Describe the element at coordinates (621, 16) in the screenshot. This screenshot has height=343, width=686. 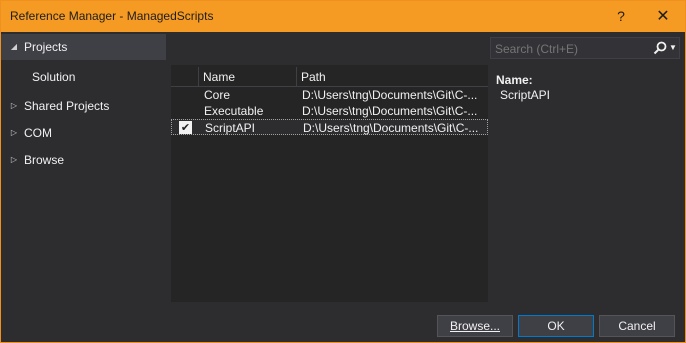
I see `help-button: ?` at that location.